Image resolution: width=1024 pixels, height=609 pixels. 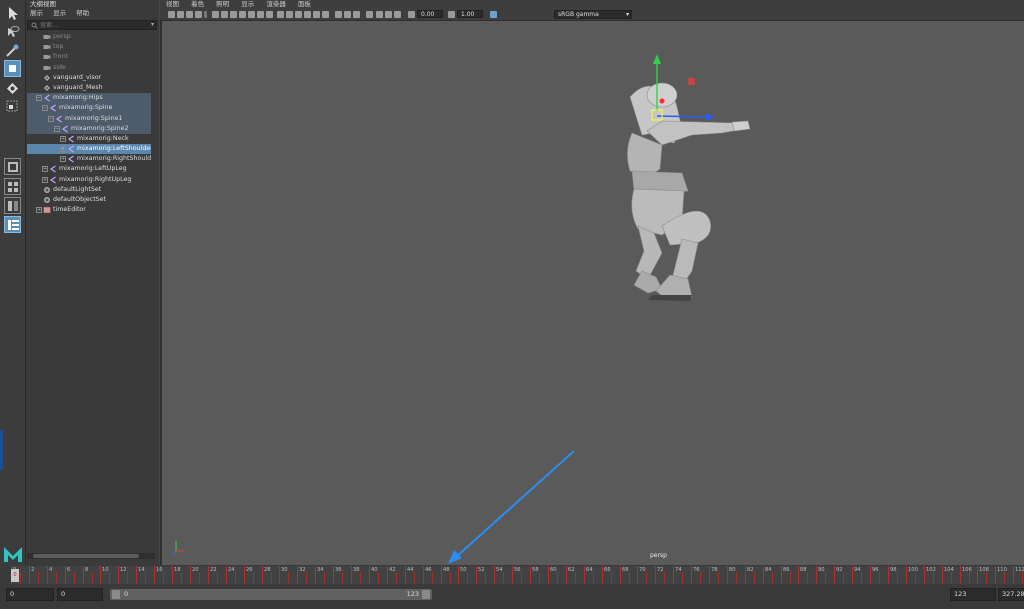 I want to click on gamma-field: 1.00, so click(x=470, y=14).